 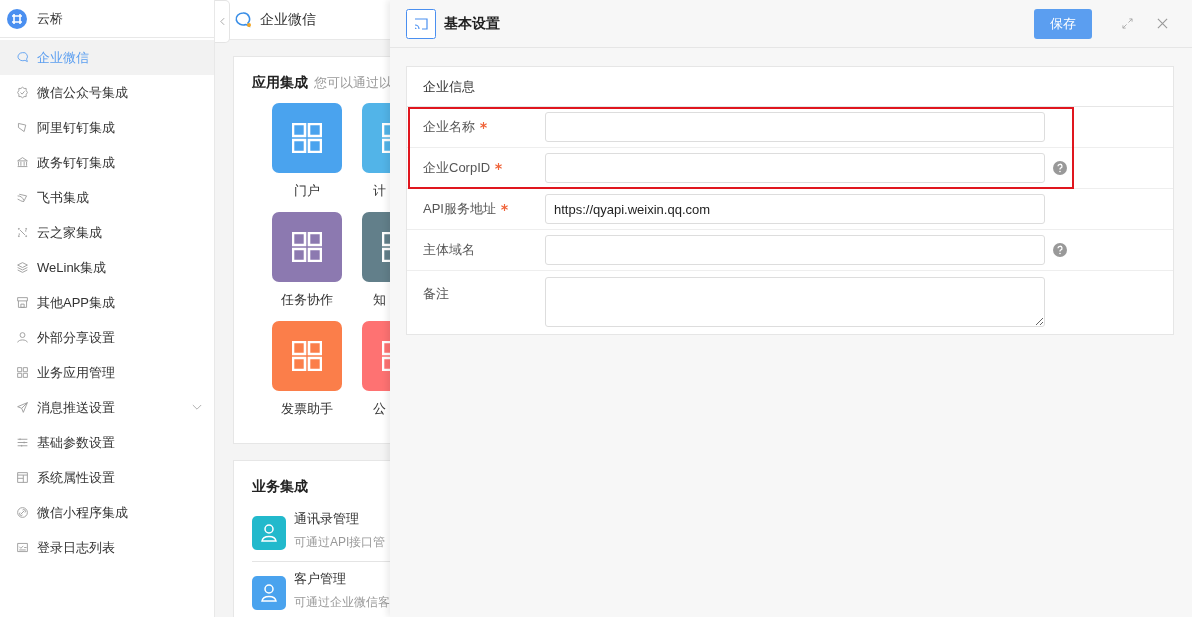 What do you see at coordinates (107, 267) in the screenshot?
I see `sidebar-item: WeLink集成` at bounding box center [107, 267].